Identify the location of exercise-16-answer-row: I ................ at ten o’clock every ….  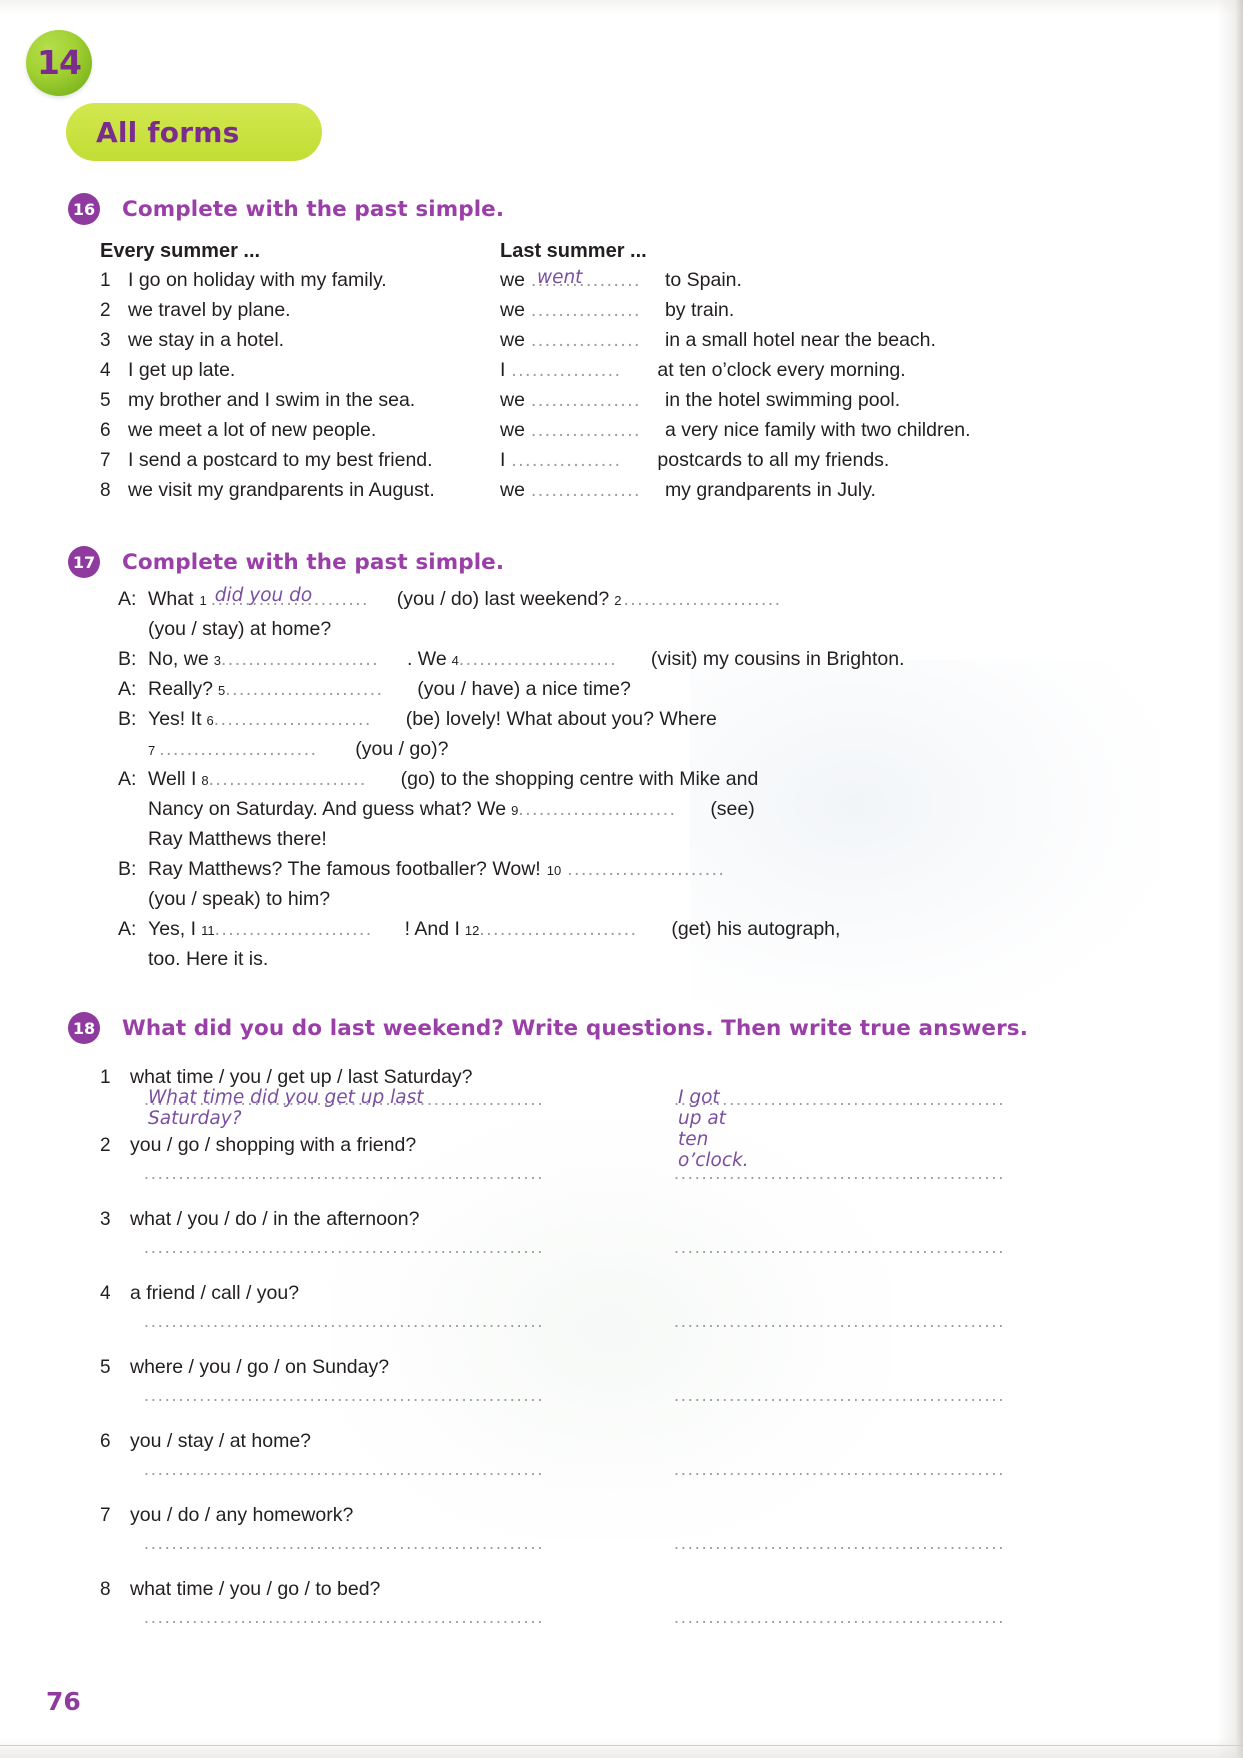
(735, 374).